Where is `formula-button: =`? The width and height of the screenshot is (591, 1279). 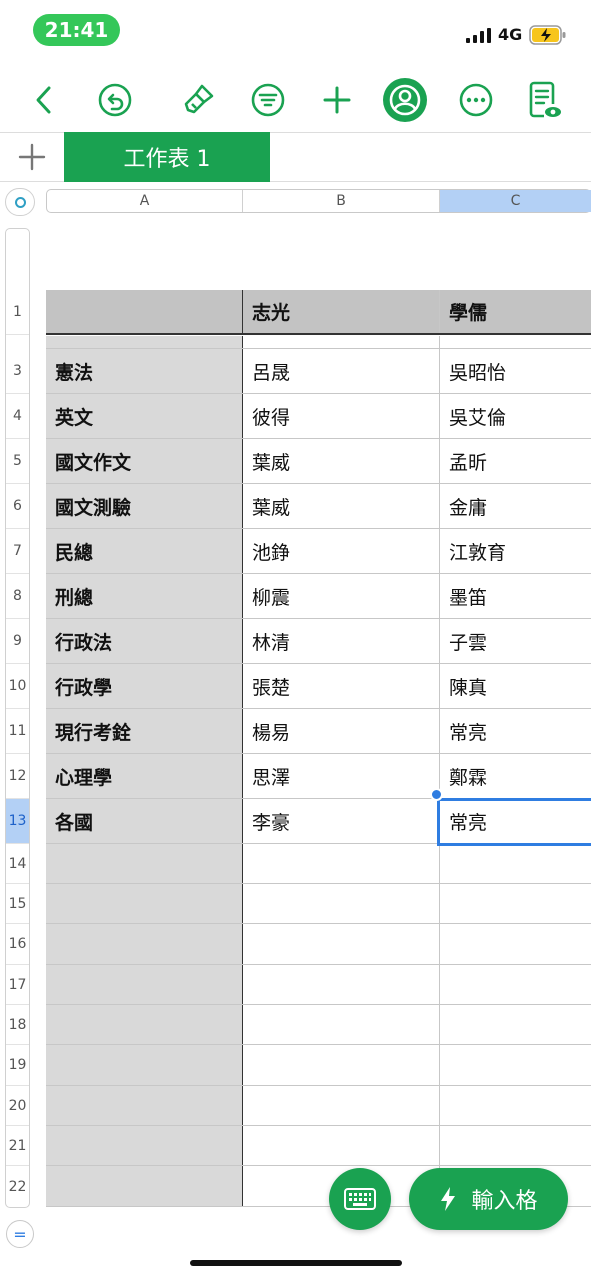 formula-button: = is located at coordinates (20, 1234).